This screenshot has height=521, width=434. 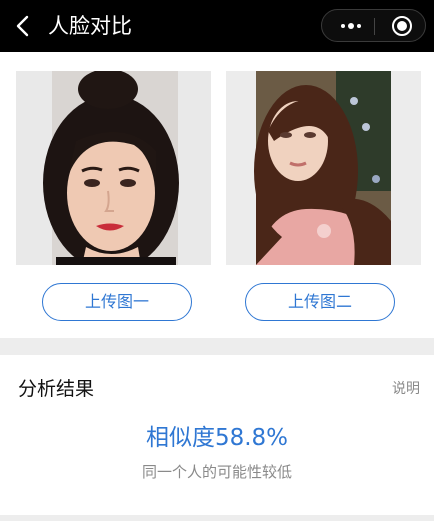 I want to click on mini-program-capsule, so click(x=373, y=25).